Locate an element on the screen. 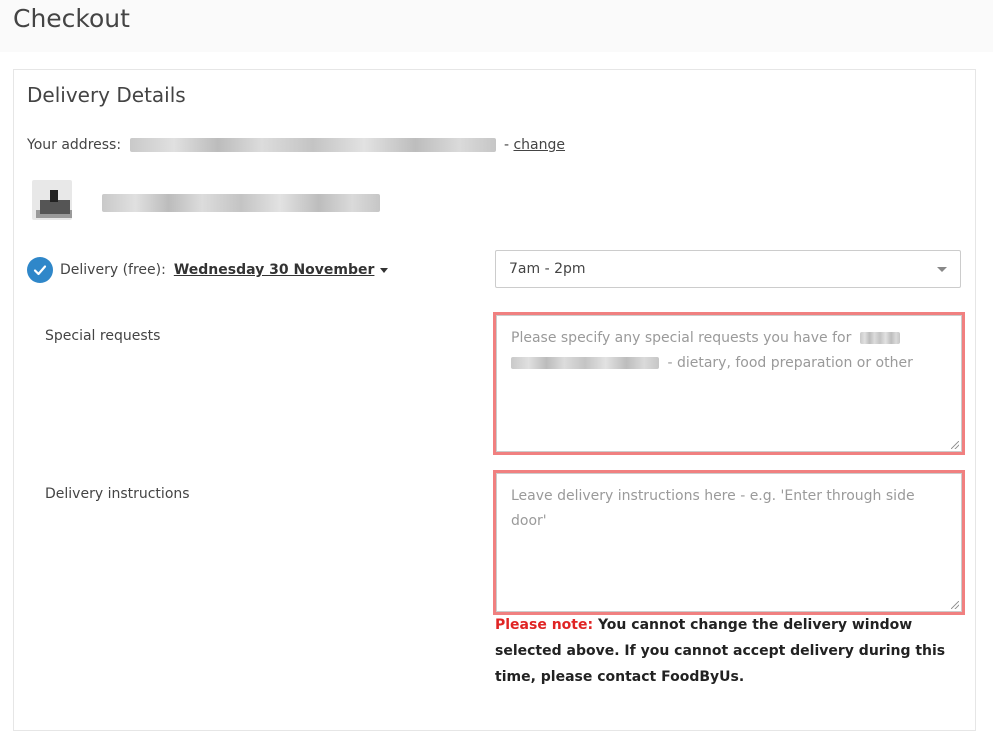 This screenshot has height=731, width=993. chevron-down-icon is located at coordinates (942, 269).